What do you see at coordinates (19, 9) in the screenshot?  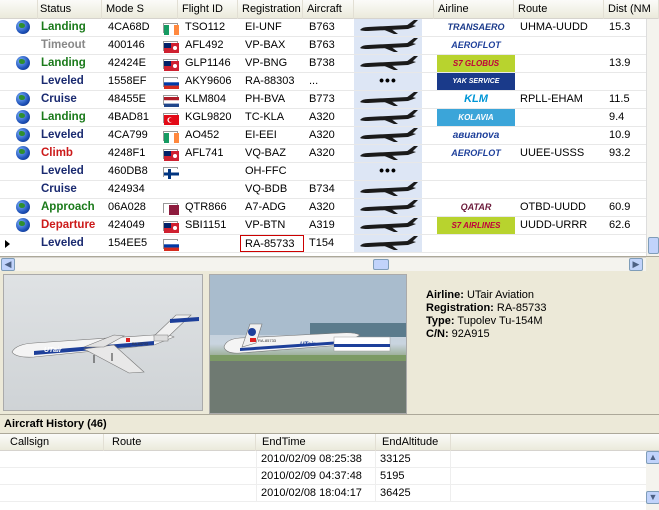 I see `col-icon-header` at bounding box center [19, 9].